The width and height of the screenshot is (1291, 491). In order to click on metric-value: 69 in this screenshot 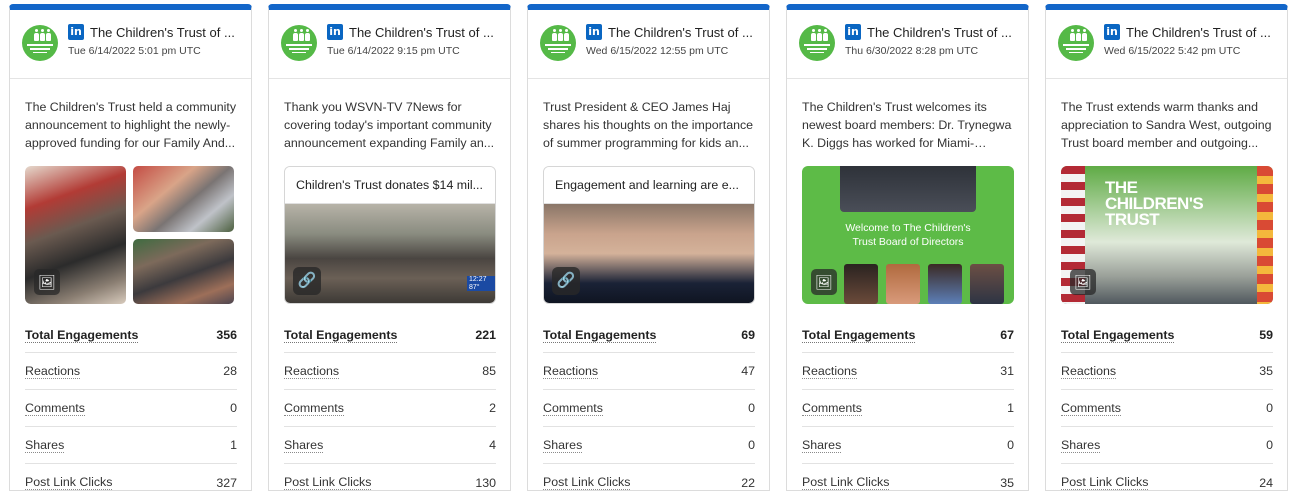, I will do `click(748, 335)`.